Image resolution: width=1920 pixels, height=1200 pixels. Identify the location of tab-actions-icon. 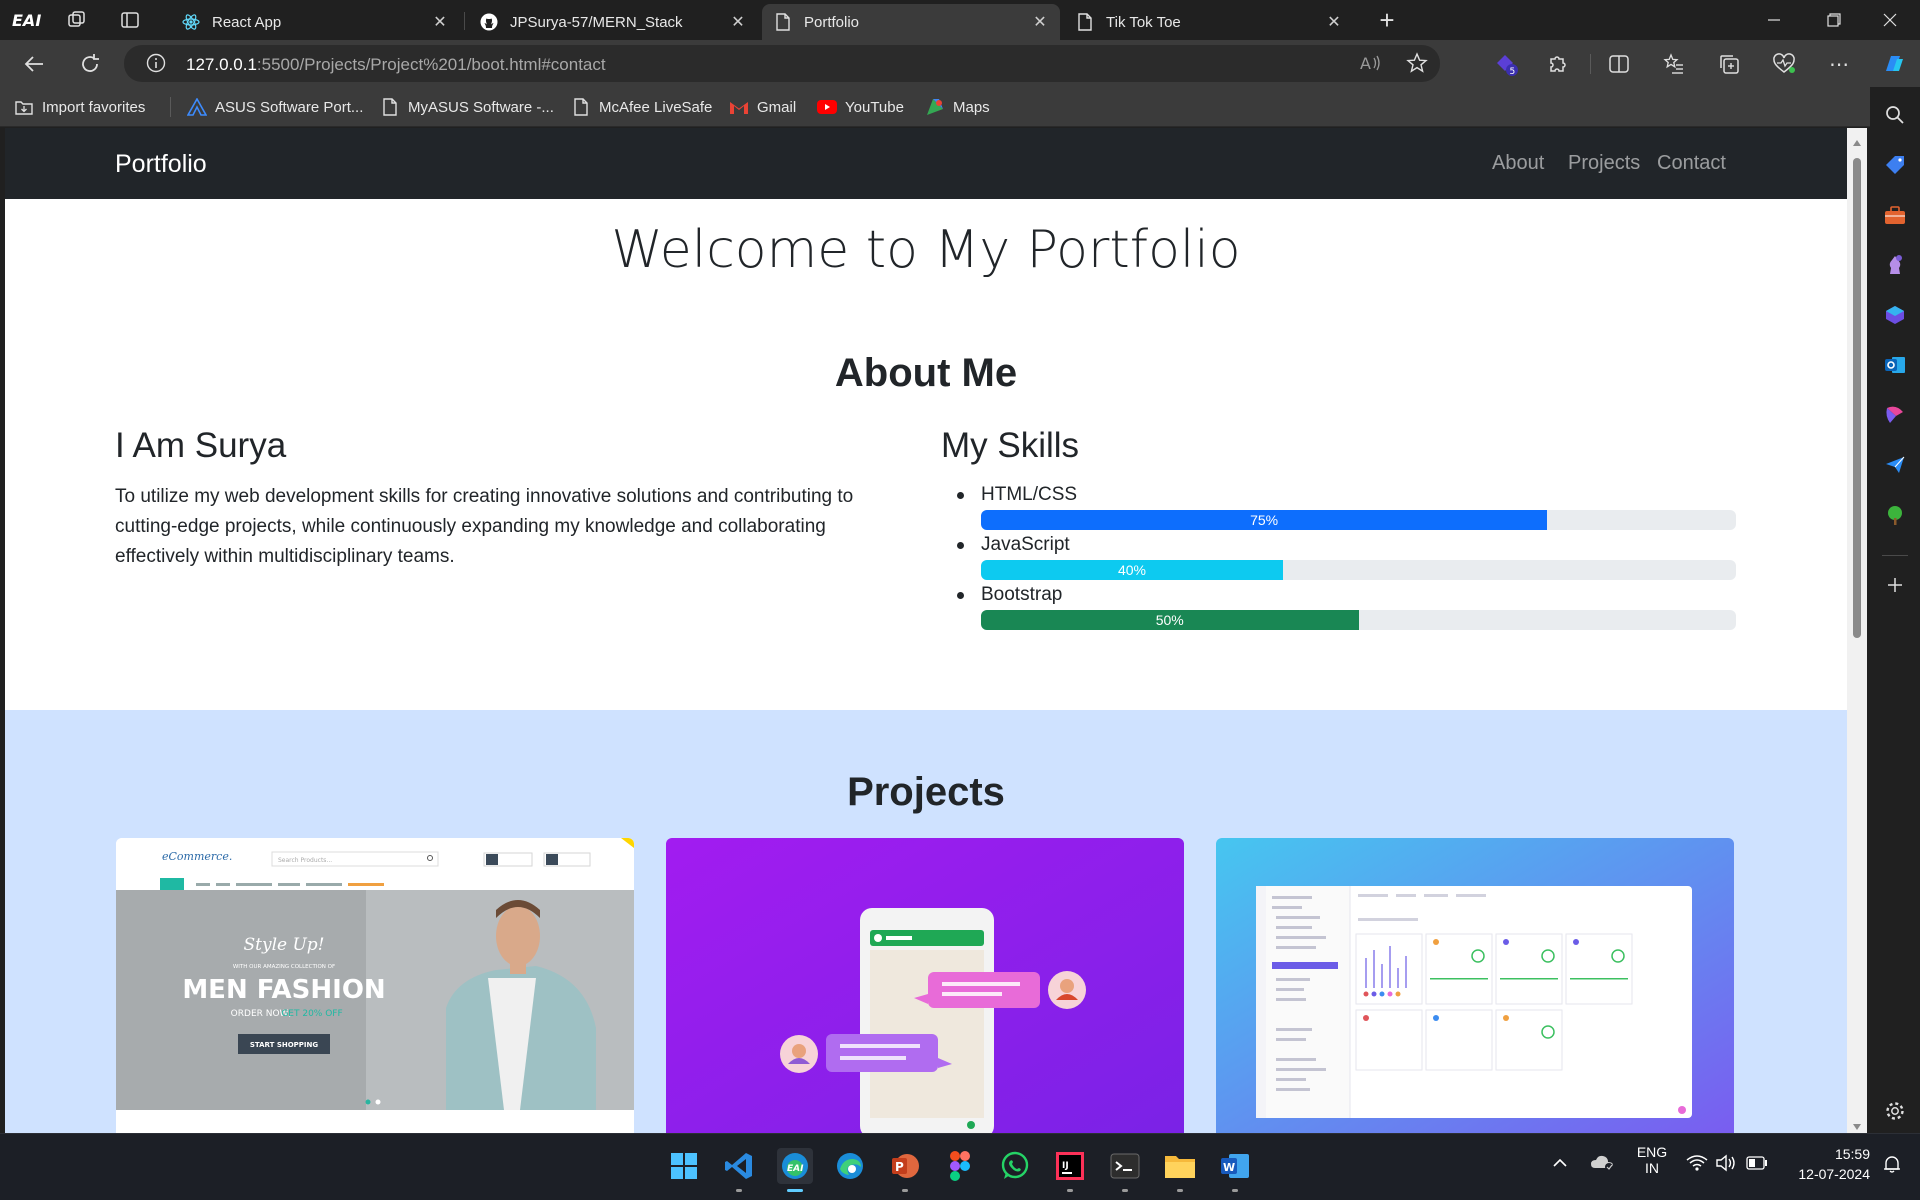
(130, 20).